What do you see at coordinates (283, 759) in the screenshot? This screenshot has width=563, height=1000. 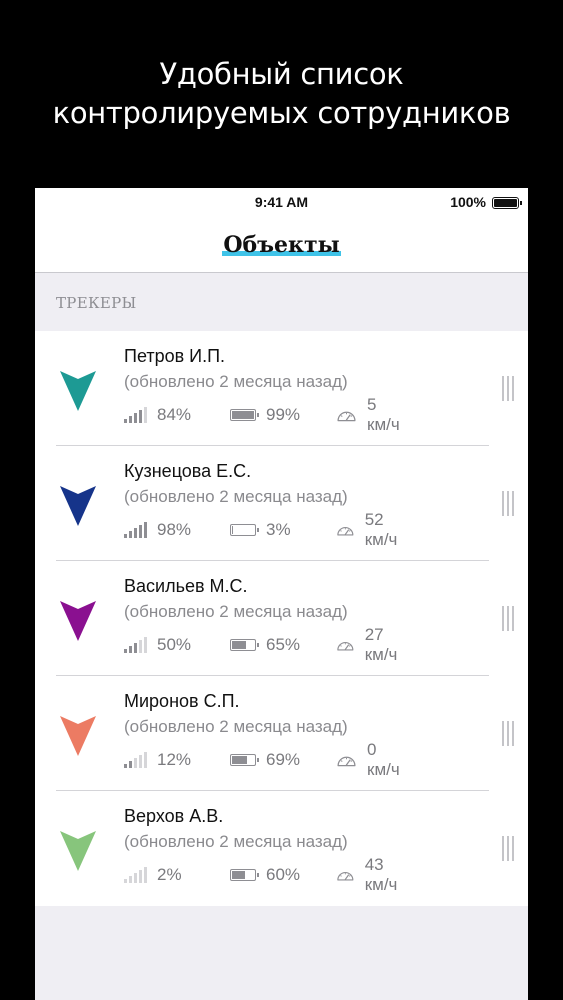 I see `battery-value: 69%` at bounding box center [283, 759].